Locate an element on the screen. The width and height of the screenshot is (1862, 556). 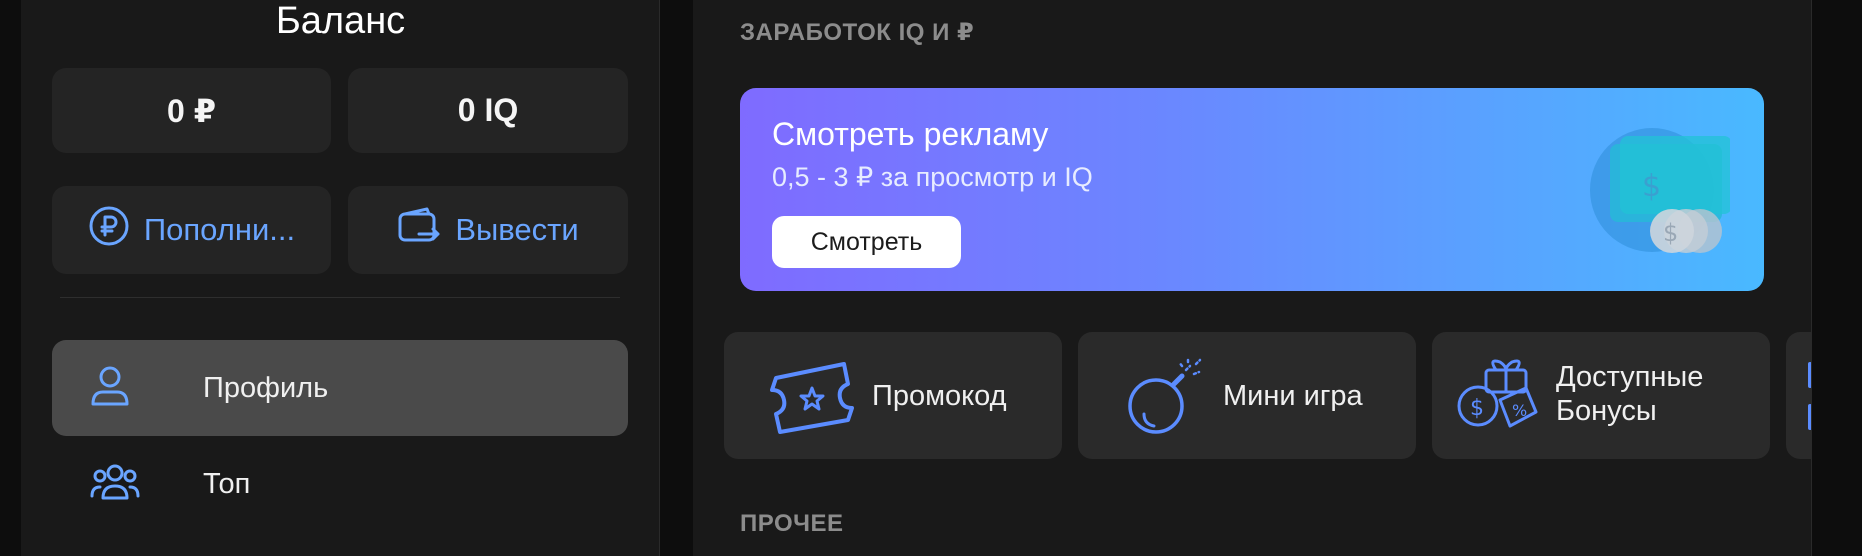
iq-balance-value: 0 IQ is located at coordinates (488, 110).